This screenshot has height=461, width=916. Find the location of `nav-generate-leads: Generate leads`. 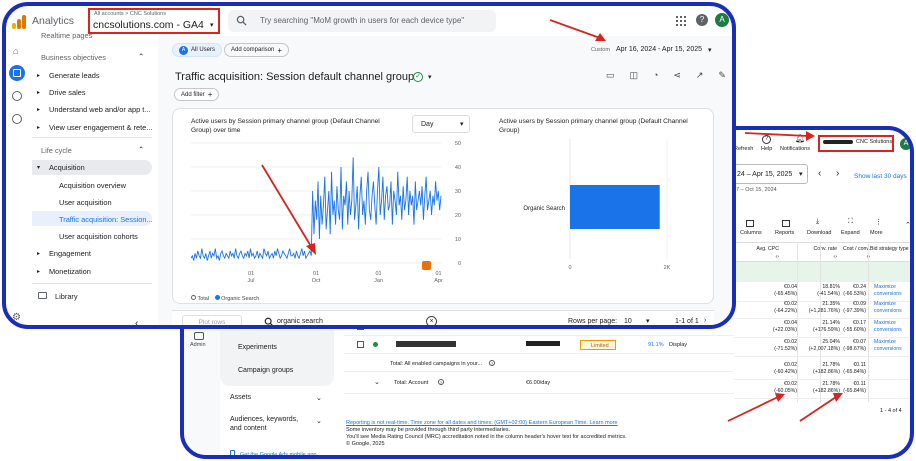

nav-generate-leads: Generate leads is located at coordinates (74, 75).